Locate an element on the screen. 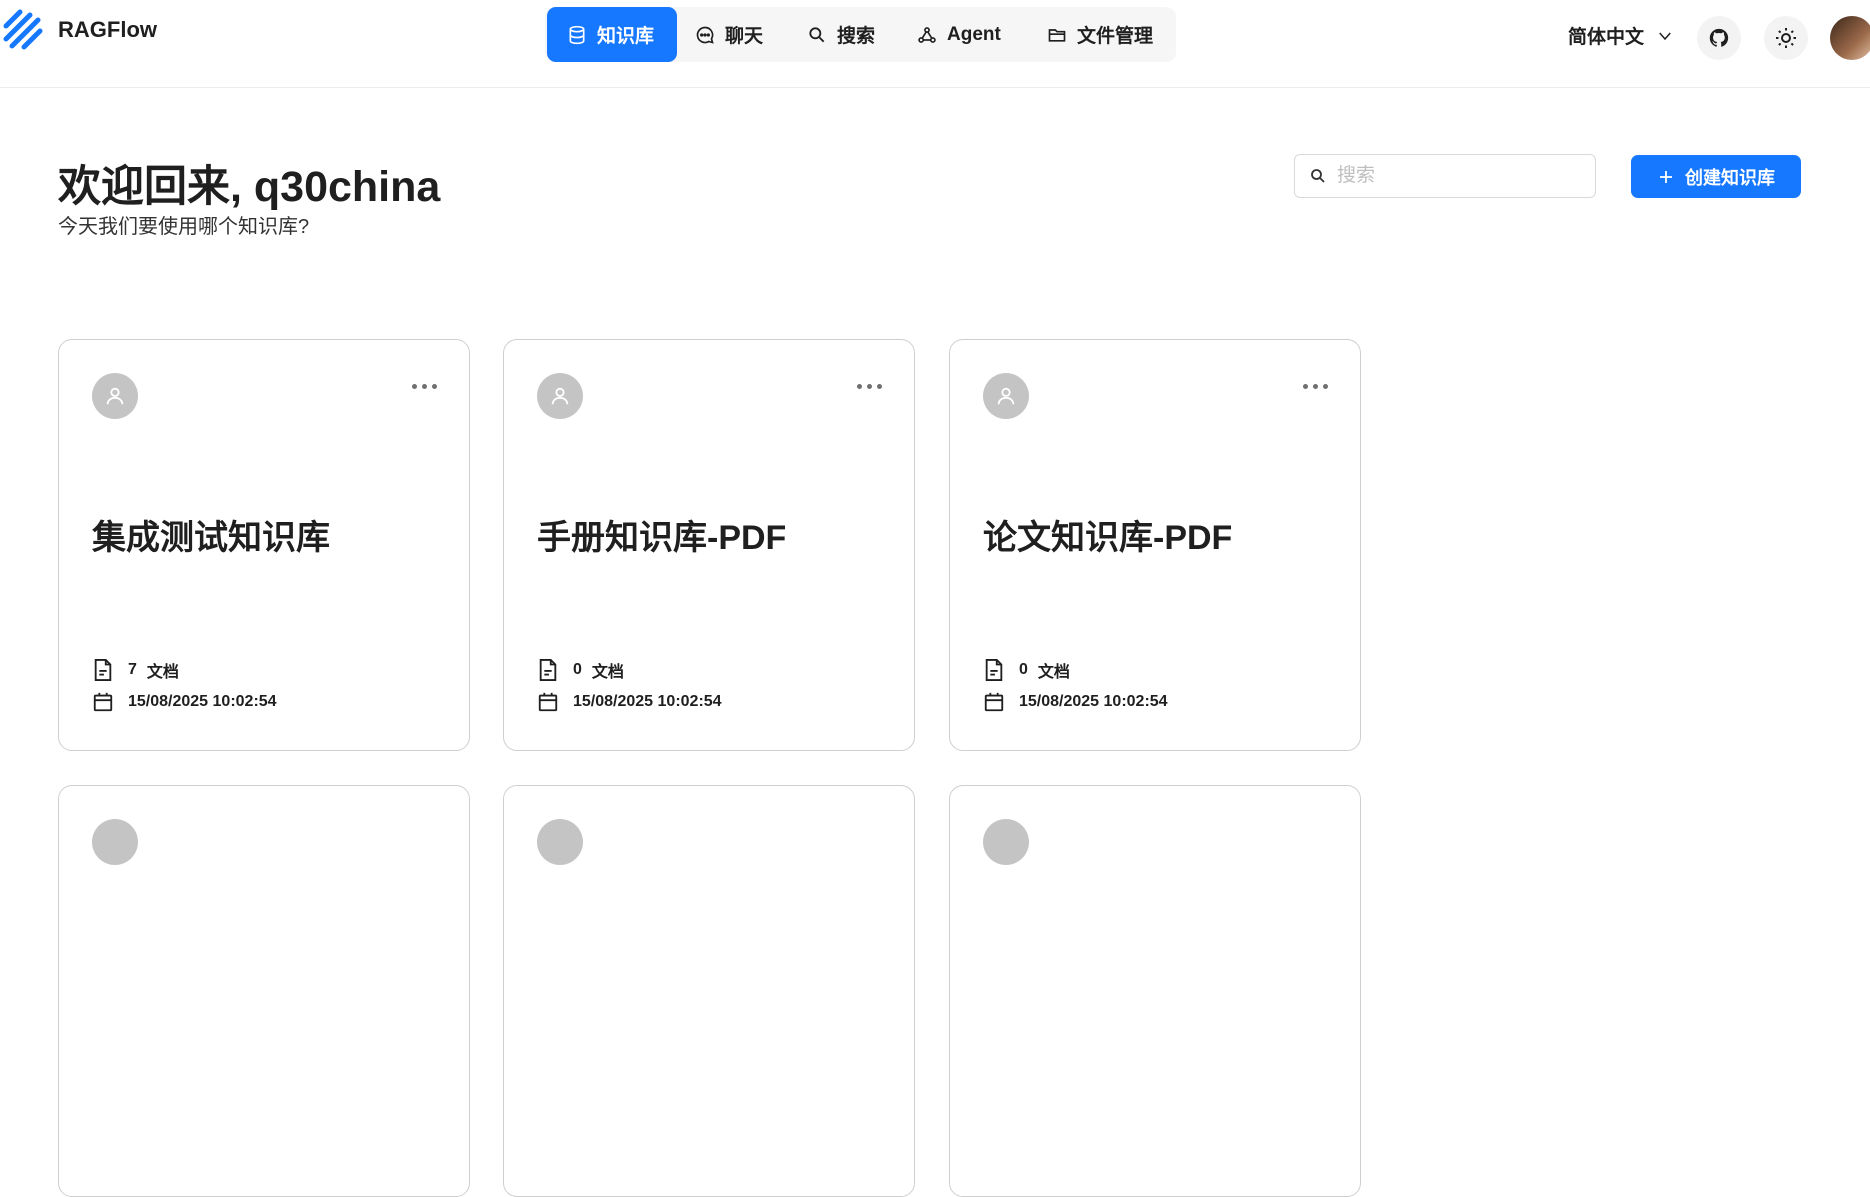 The width and height of the screenshot is (1870, 1197). agent-icon is located at coordinates (927, 34).